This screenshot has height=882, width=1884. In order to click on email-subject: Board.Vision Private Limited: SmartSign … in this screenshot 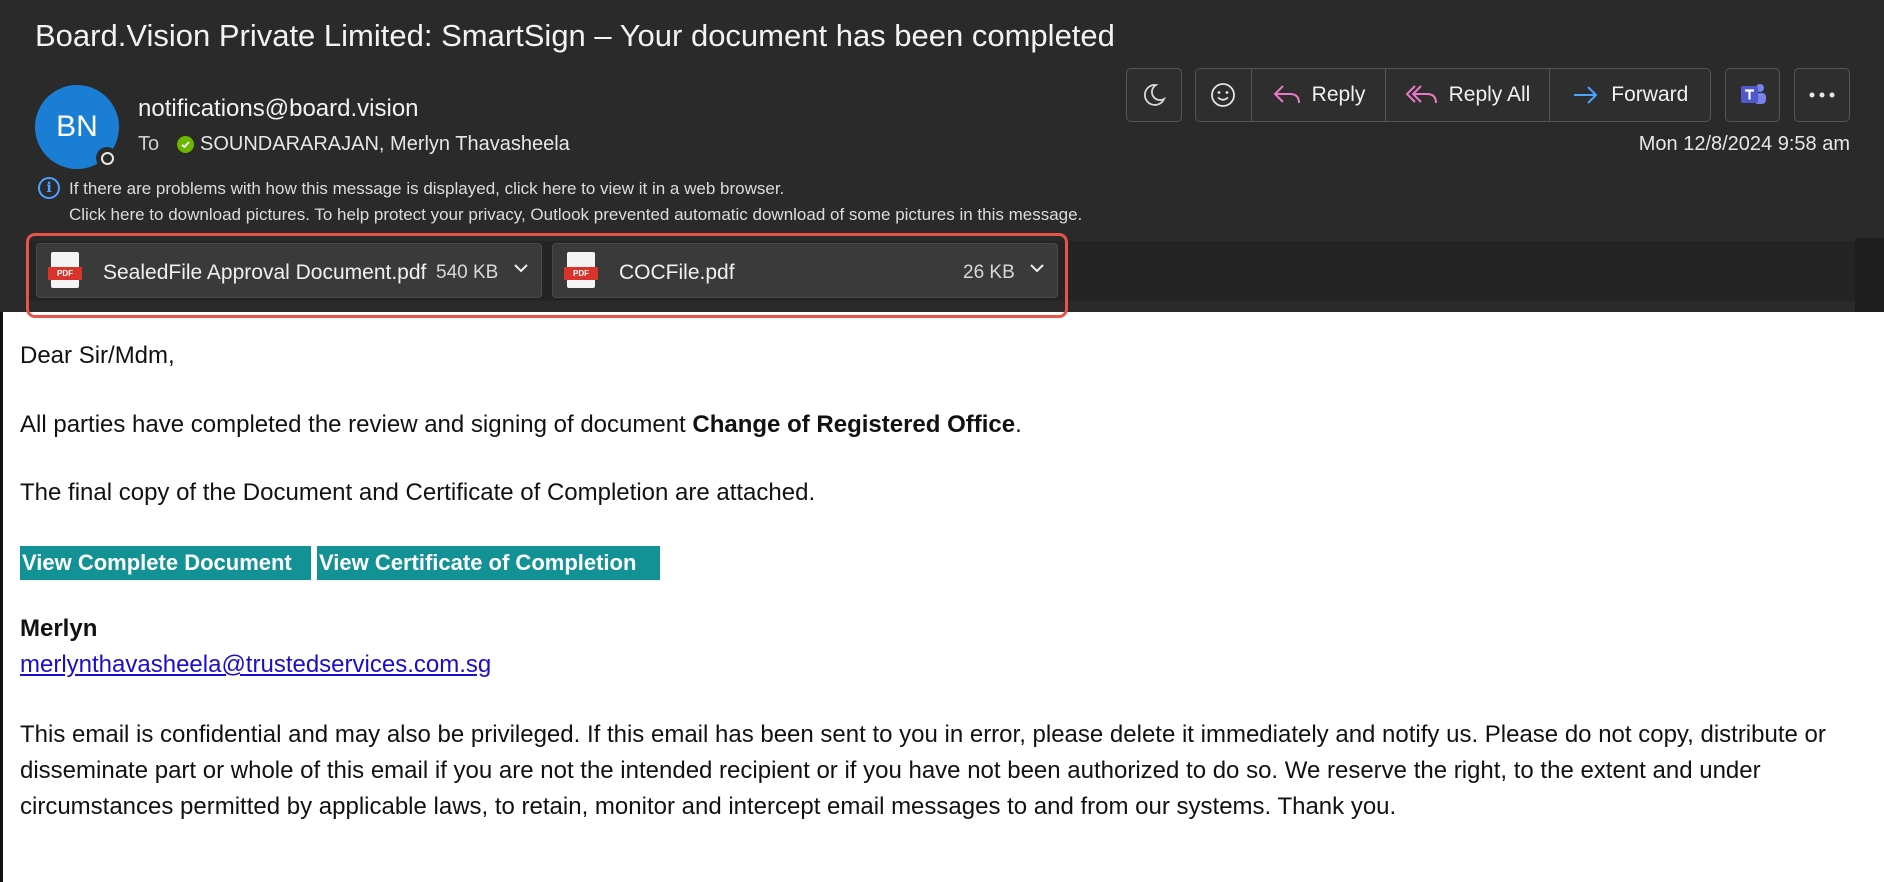, I will do `click(575, 35)`.